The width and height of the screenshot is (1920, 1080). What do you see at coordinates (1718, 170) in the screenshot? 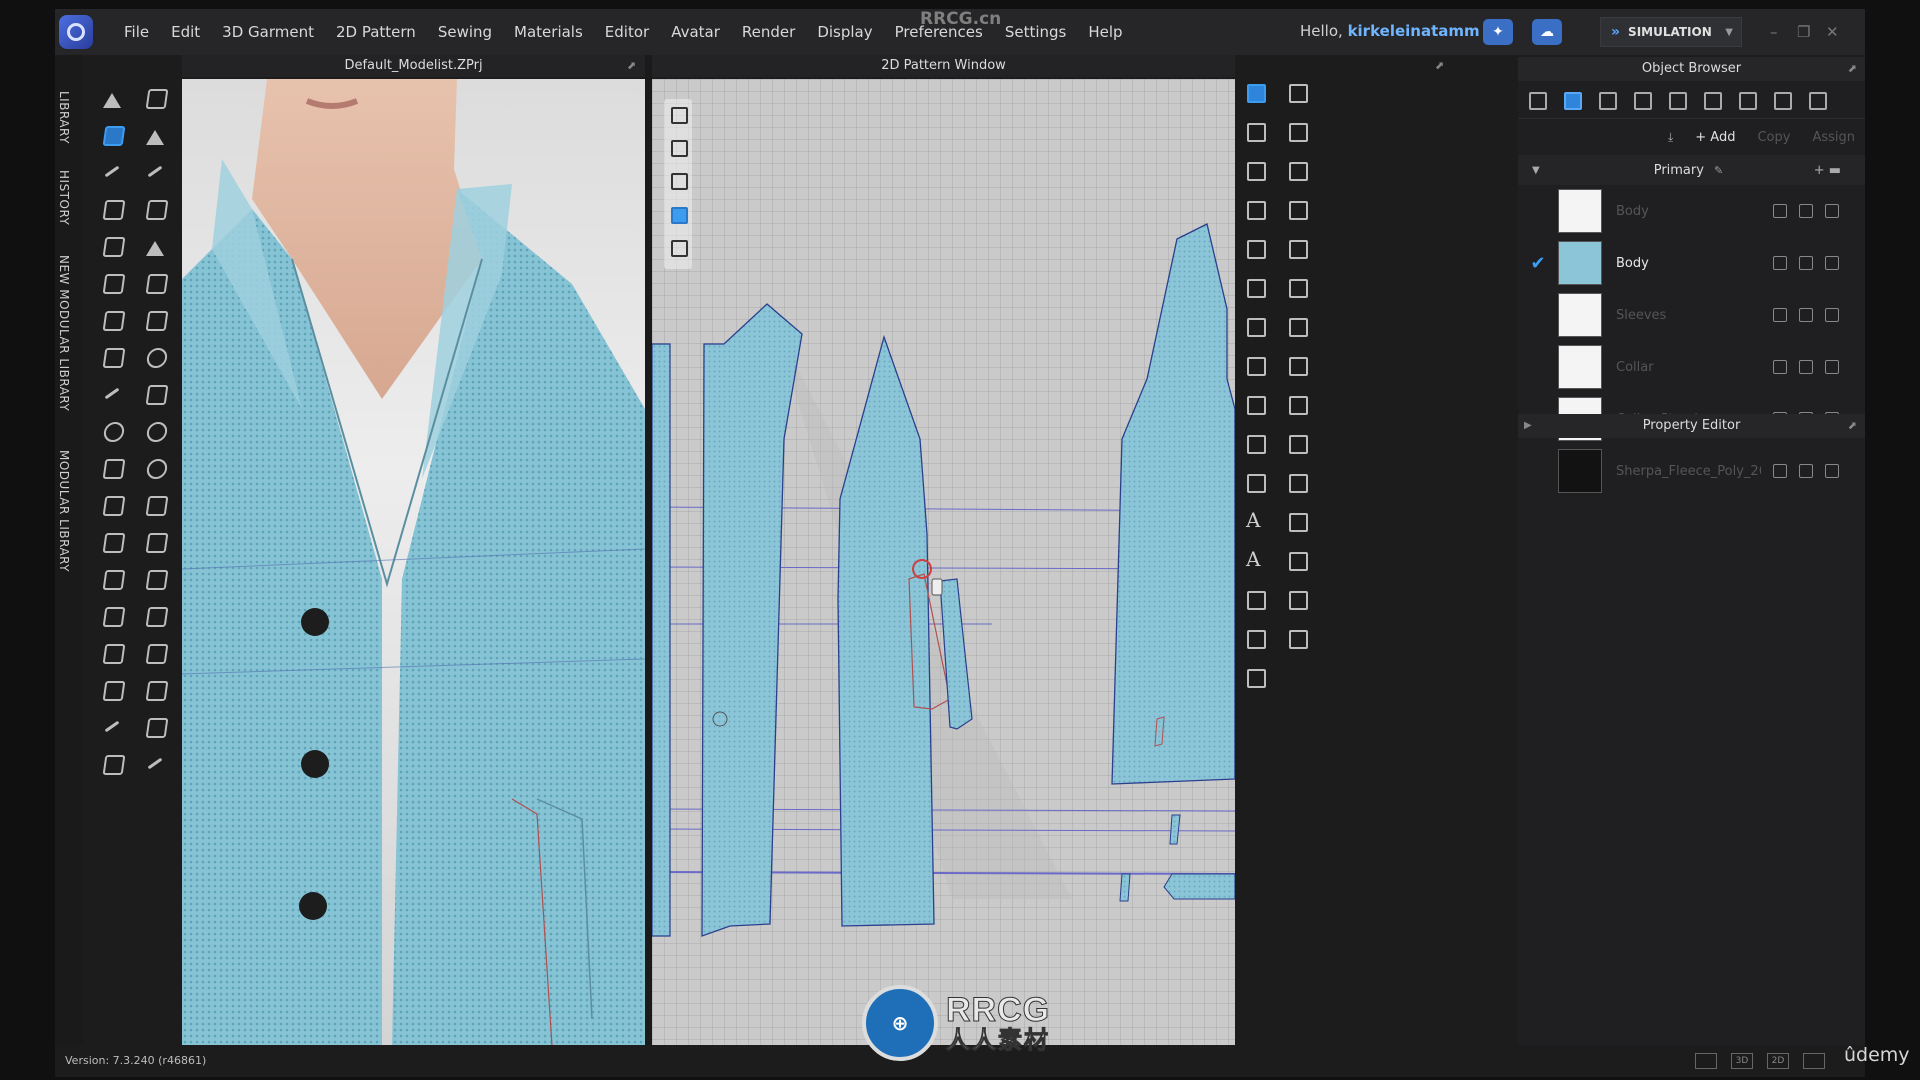
I see `edit-pencil-icon: ✎` at bounding box center [1718, 170].